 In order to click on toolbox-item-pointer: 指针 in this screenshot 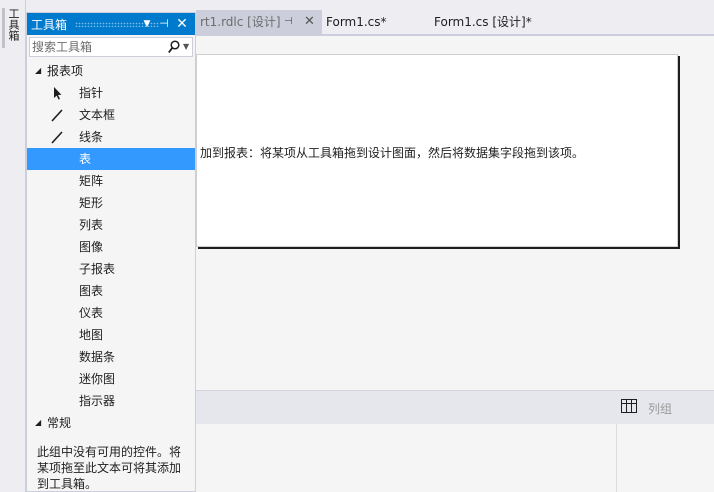, I will do `click(111, 93)`.